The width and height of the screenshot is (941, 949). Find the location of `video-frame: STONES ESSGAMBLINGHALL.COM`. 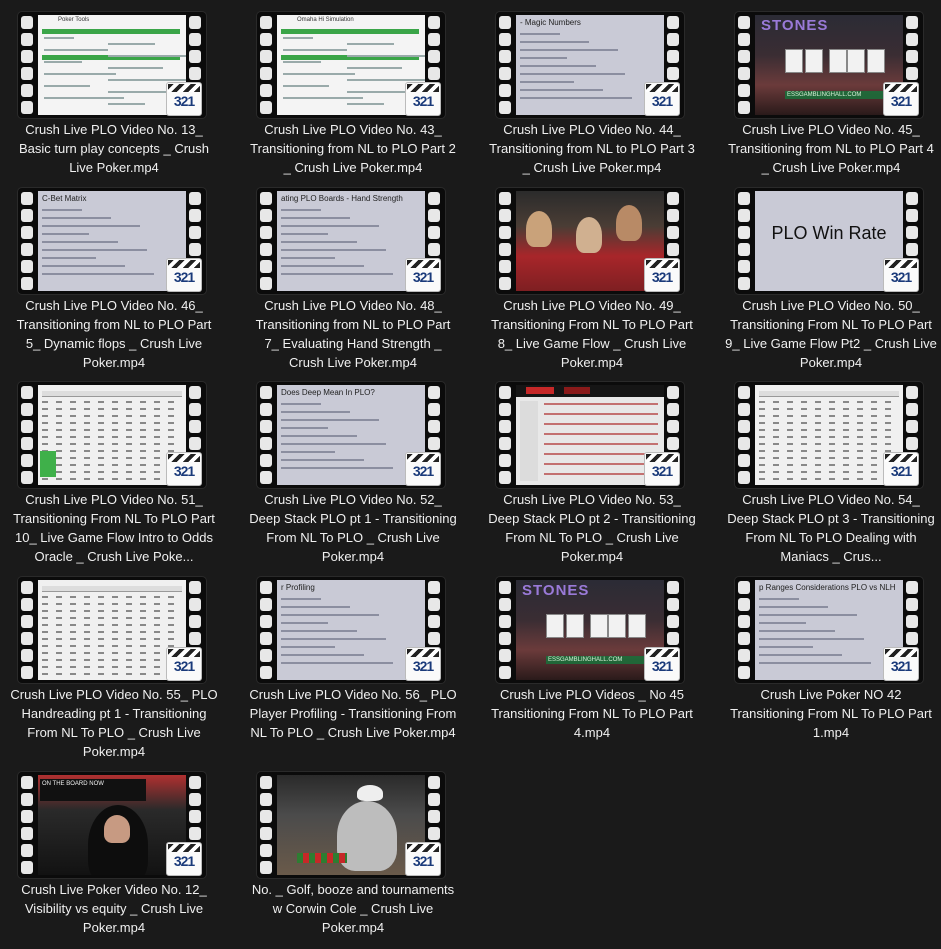

video-frame: STONES ESSGAMBLINGHALL.COM is located at coordinates (590, 630).